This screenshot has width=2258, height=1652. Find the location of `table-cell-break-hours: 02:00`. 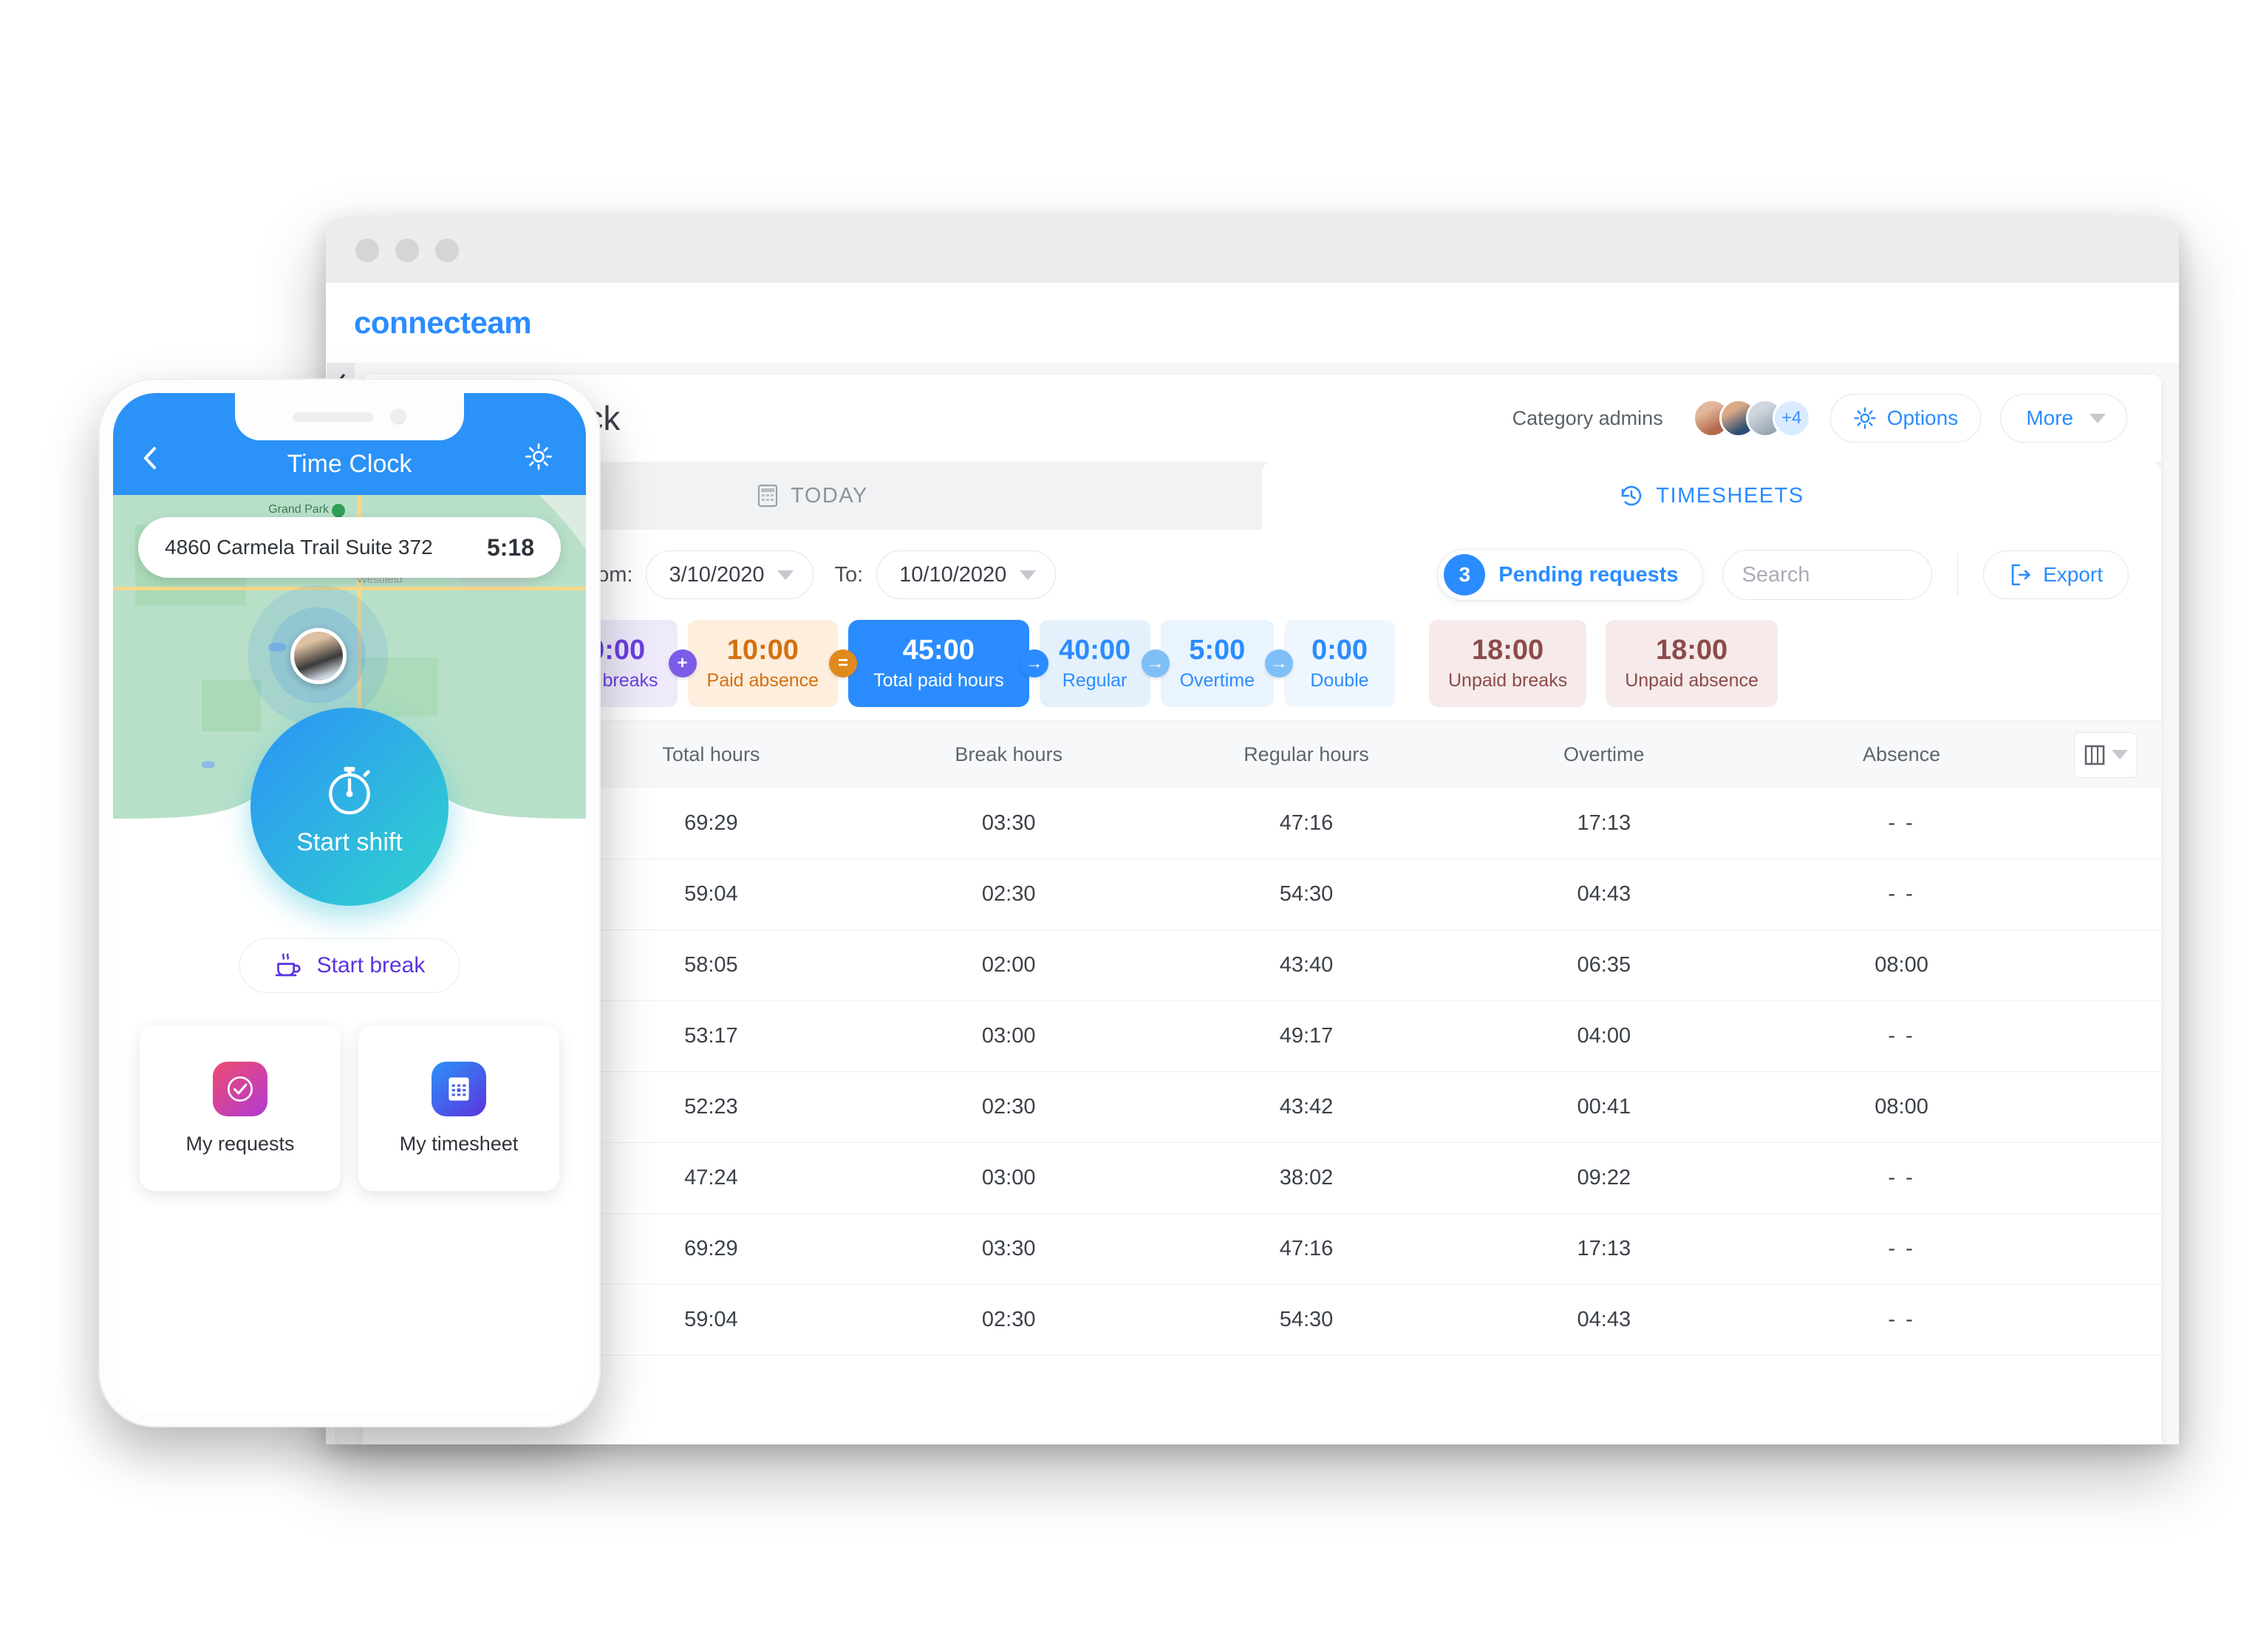

table-cell-break-hours: 02:00 is located at coordinates (1008, 965).